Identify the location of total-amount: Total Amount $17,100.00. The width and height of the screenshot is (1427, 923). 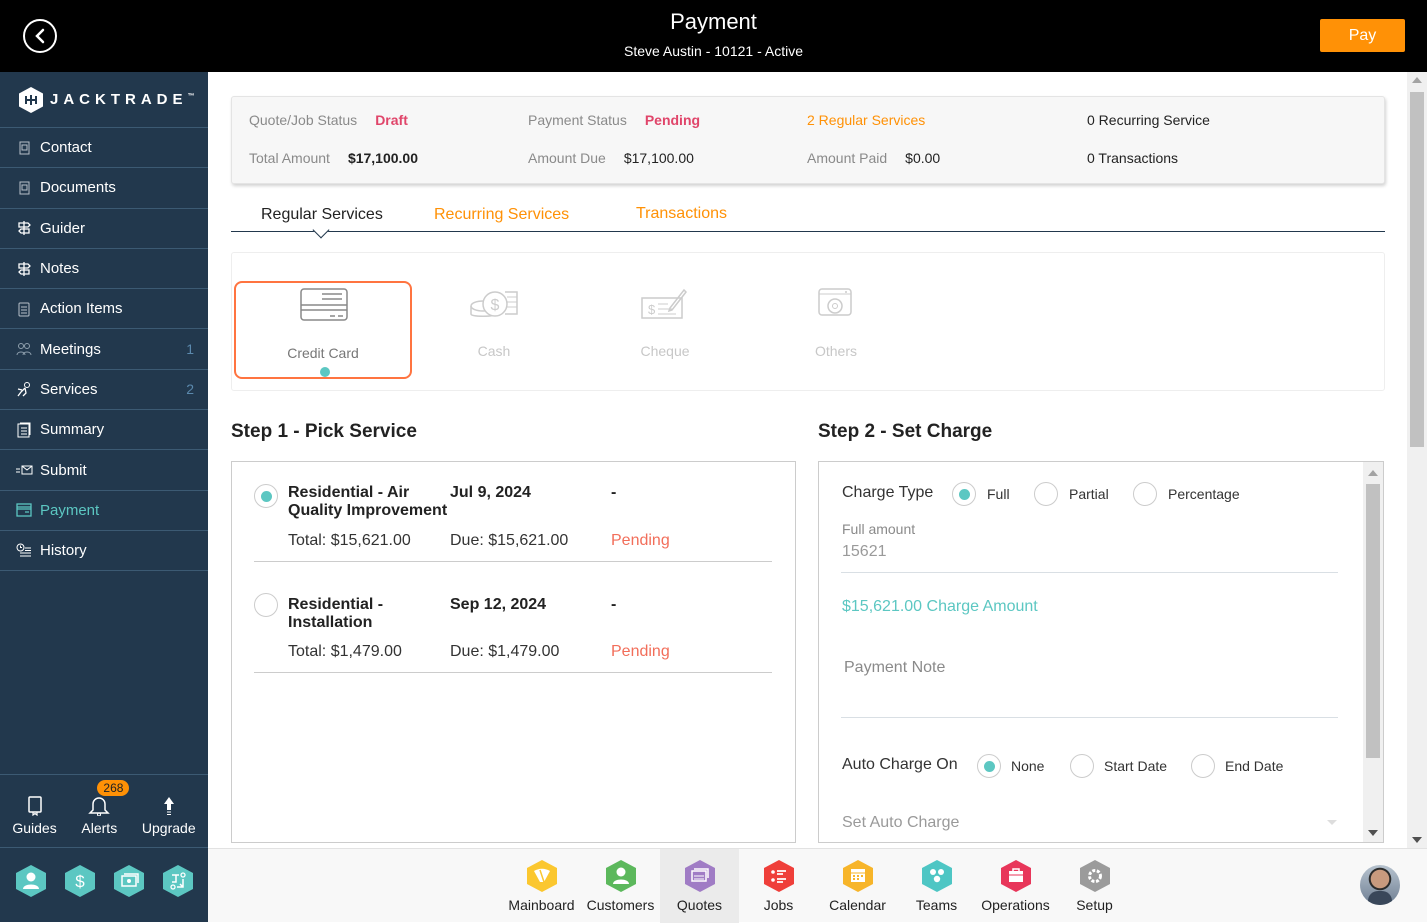
(334, 158).